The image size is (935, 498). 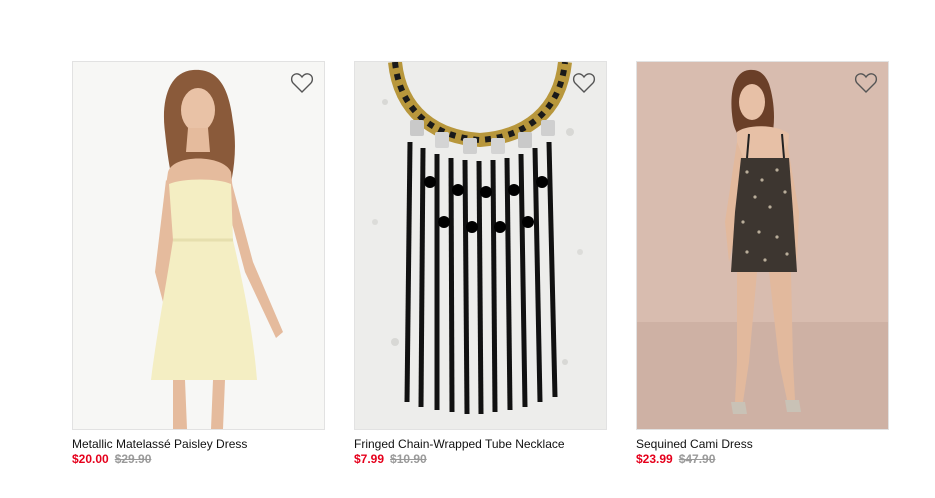 What do you see at coordinates (762, 459) in the screenshot?
I see `product-prices: $23.99 $47.90` at bounding box center [762, 459].